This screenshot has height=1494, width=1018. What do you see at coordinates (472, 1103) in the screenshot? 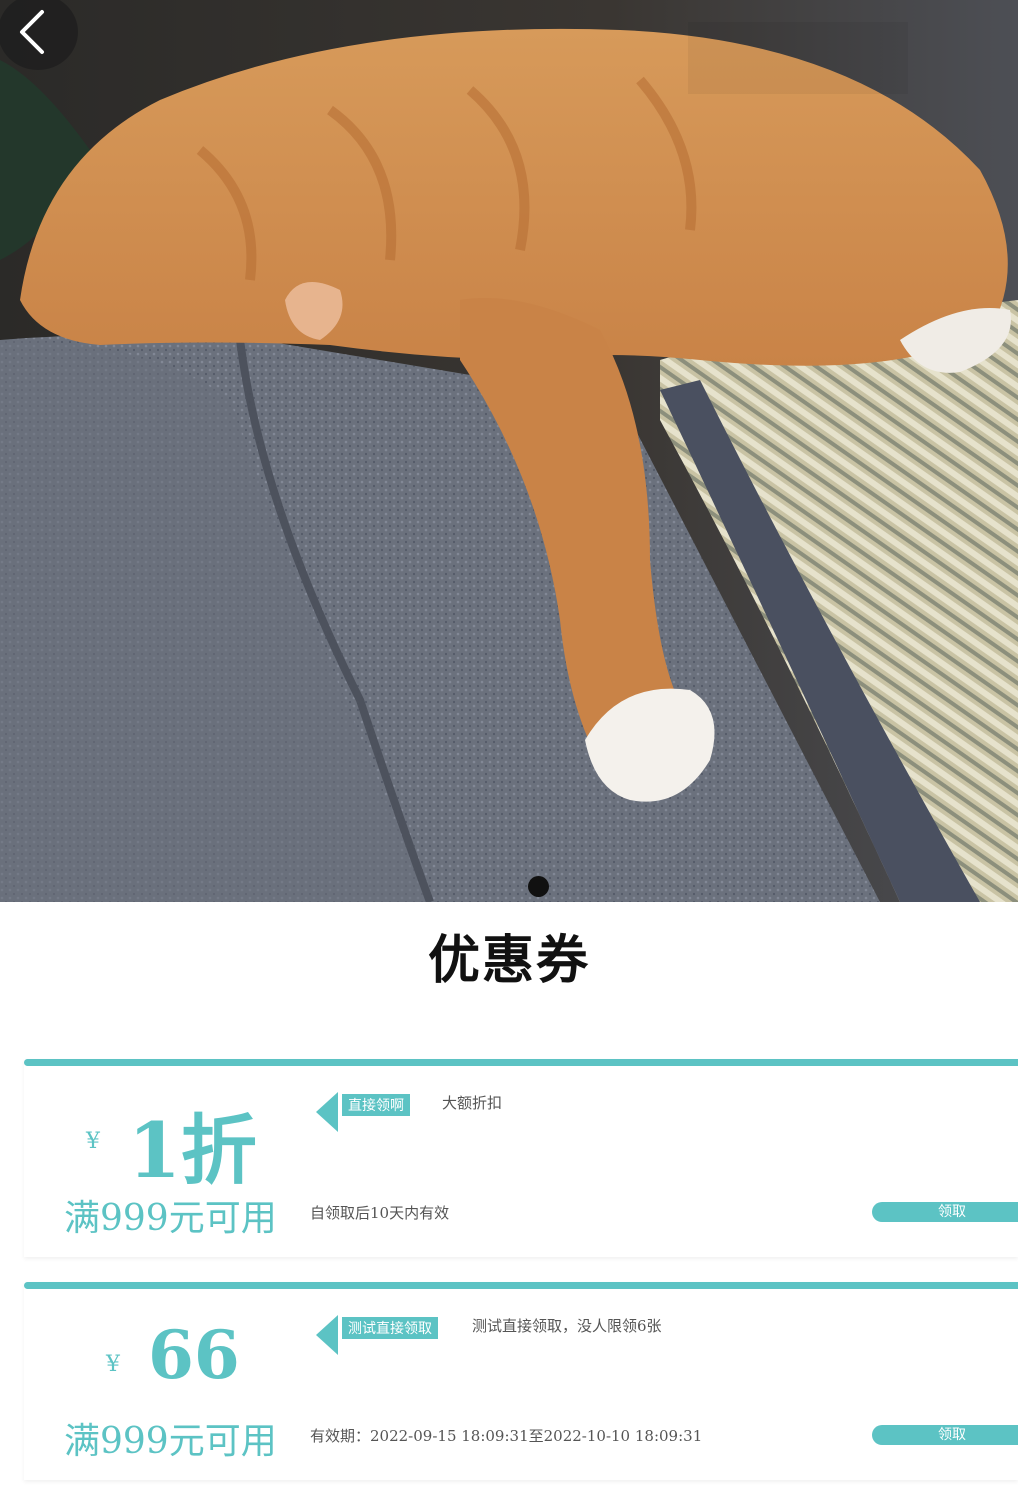
I see `coupon-description: 大额折扣` at bounding box center [472, 1103].